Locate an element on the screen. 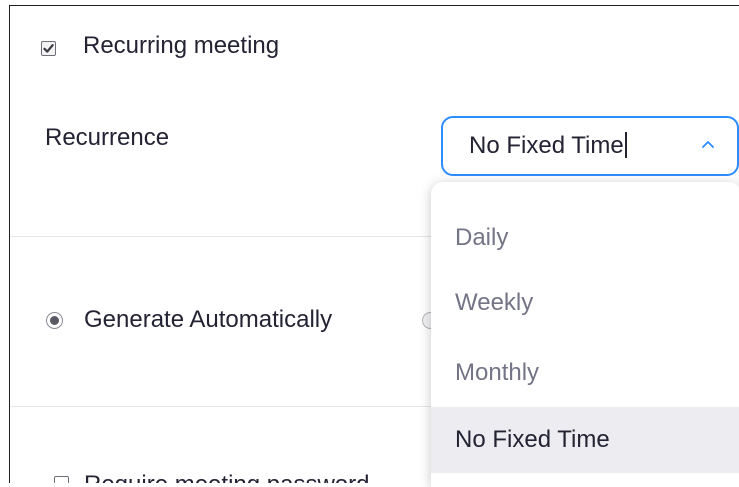 Image resolution: width=739 pixels, height=487 pixels. recurrence-option-no-fixed-time: No Fixed Time is located at coordinates (585, 440).